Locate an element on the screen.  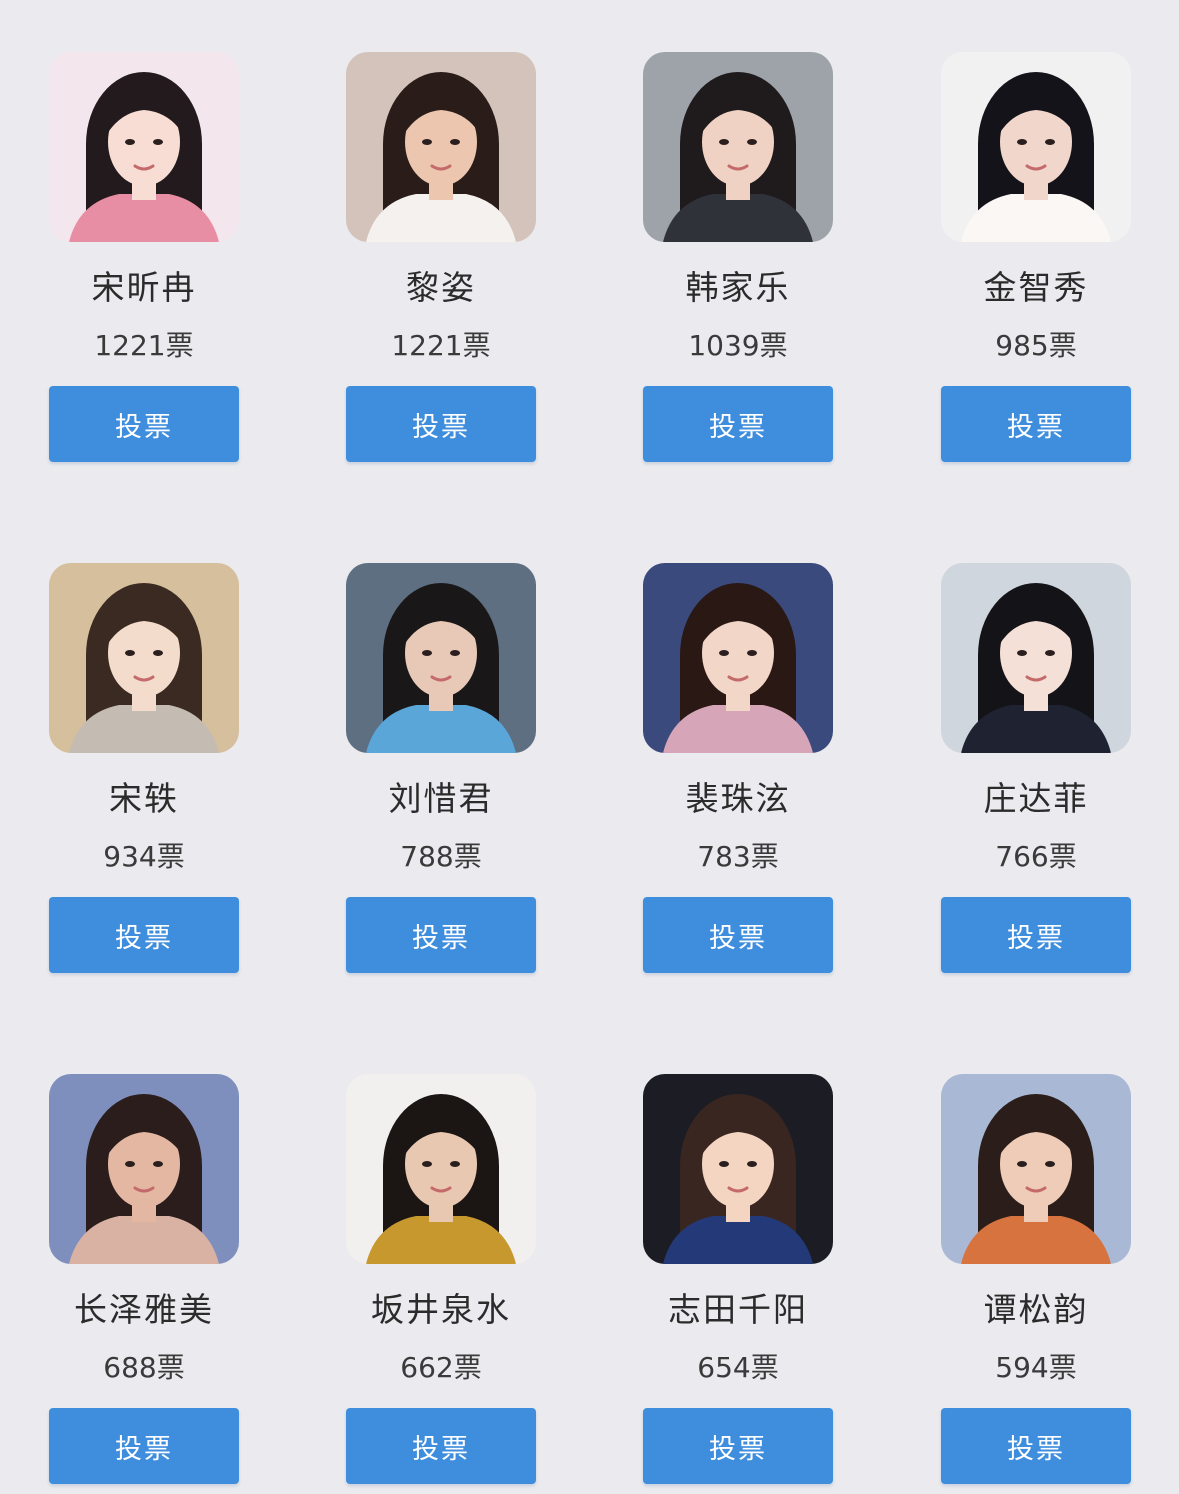
vote-count: 788票 is located at coordinates (441, 856).